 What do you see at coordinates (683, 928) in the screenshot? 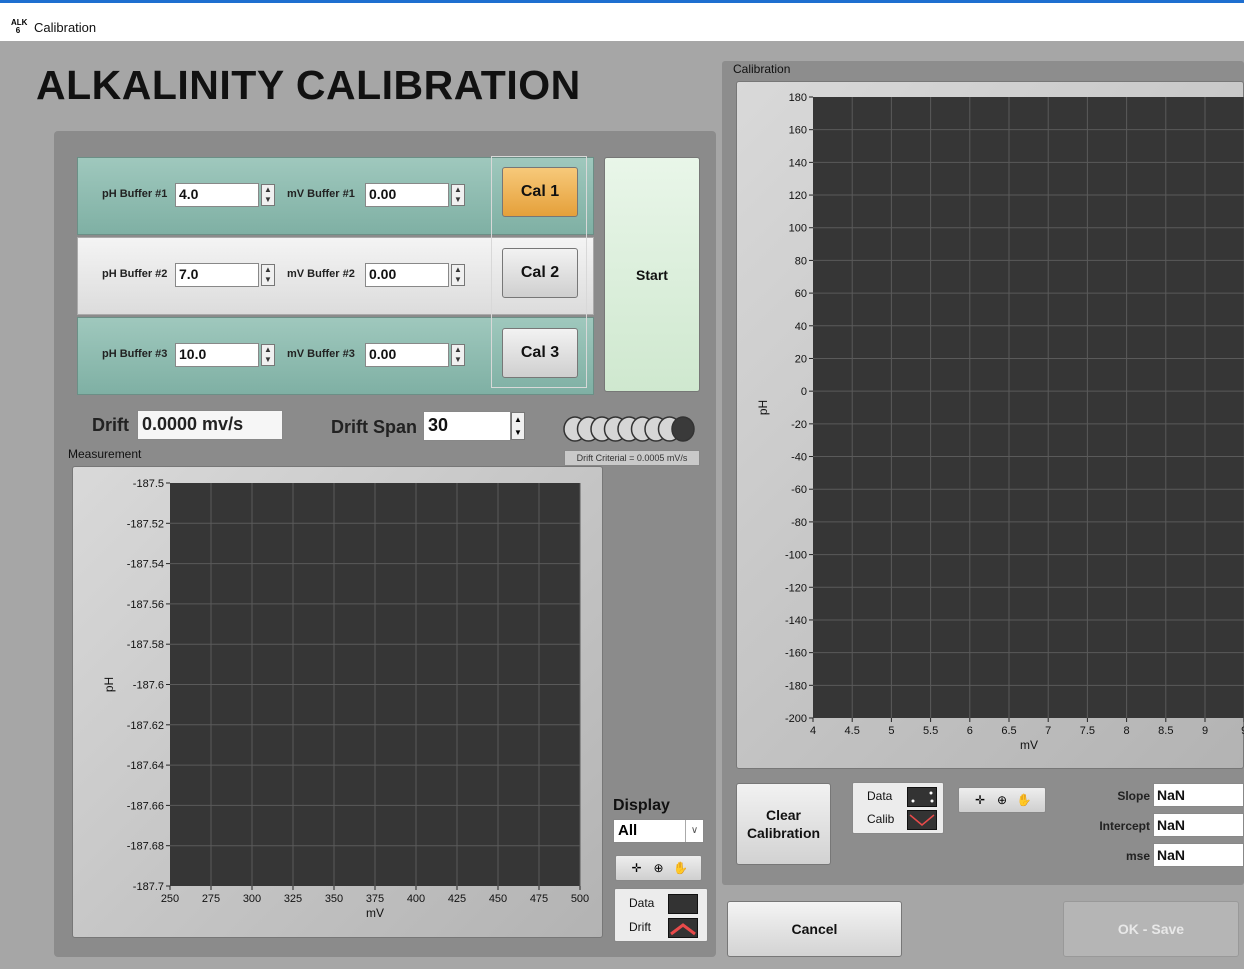
I see `legend-drift-swatch` at bounding box center [683, 928].